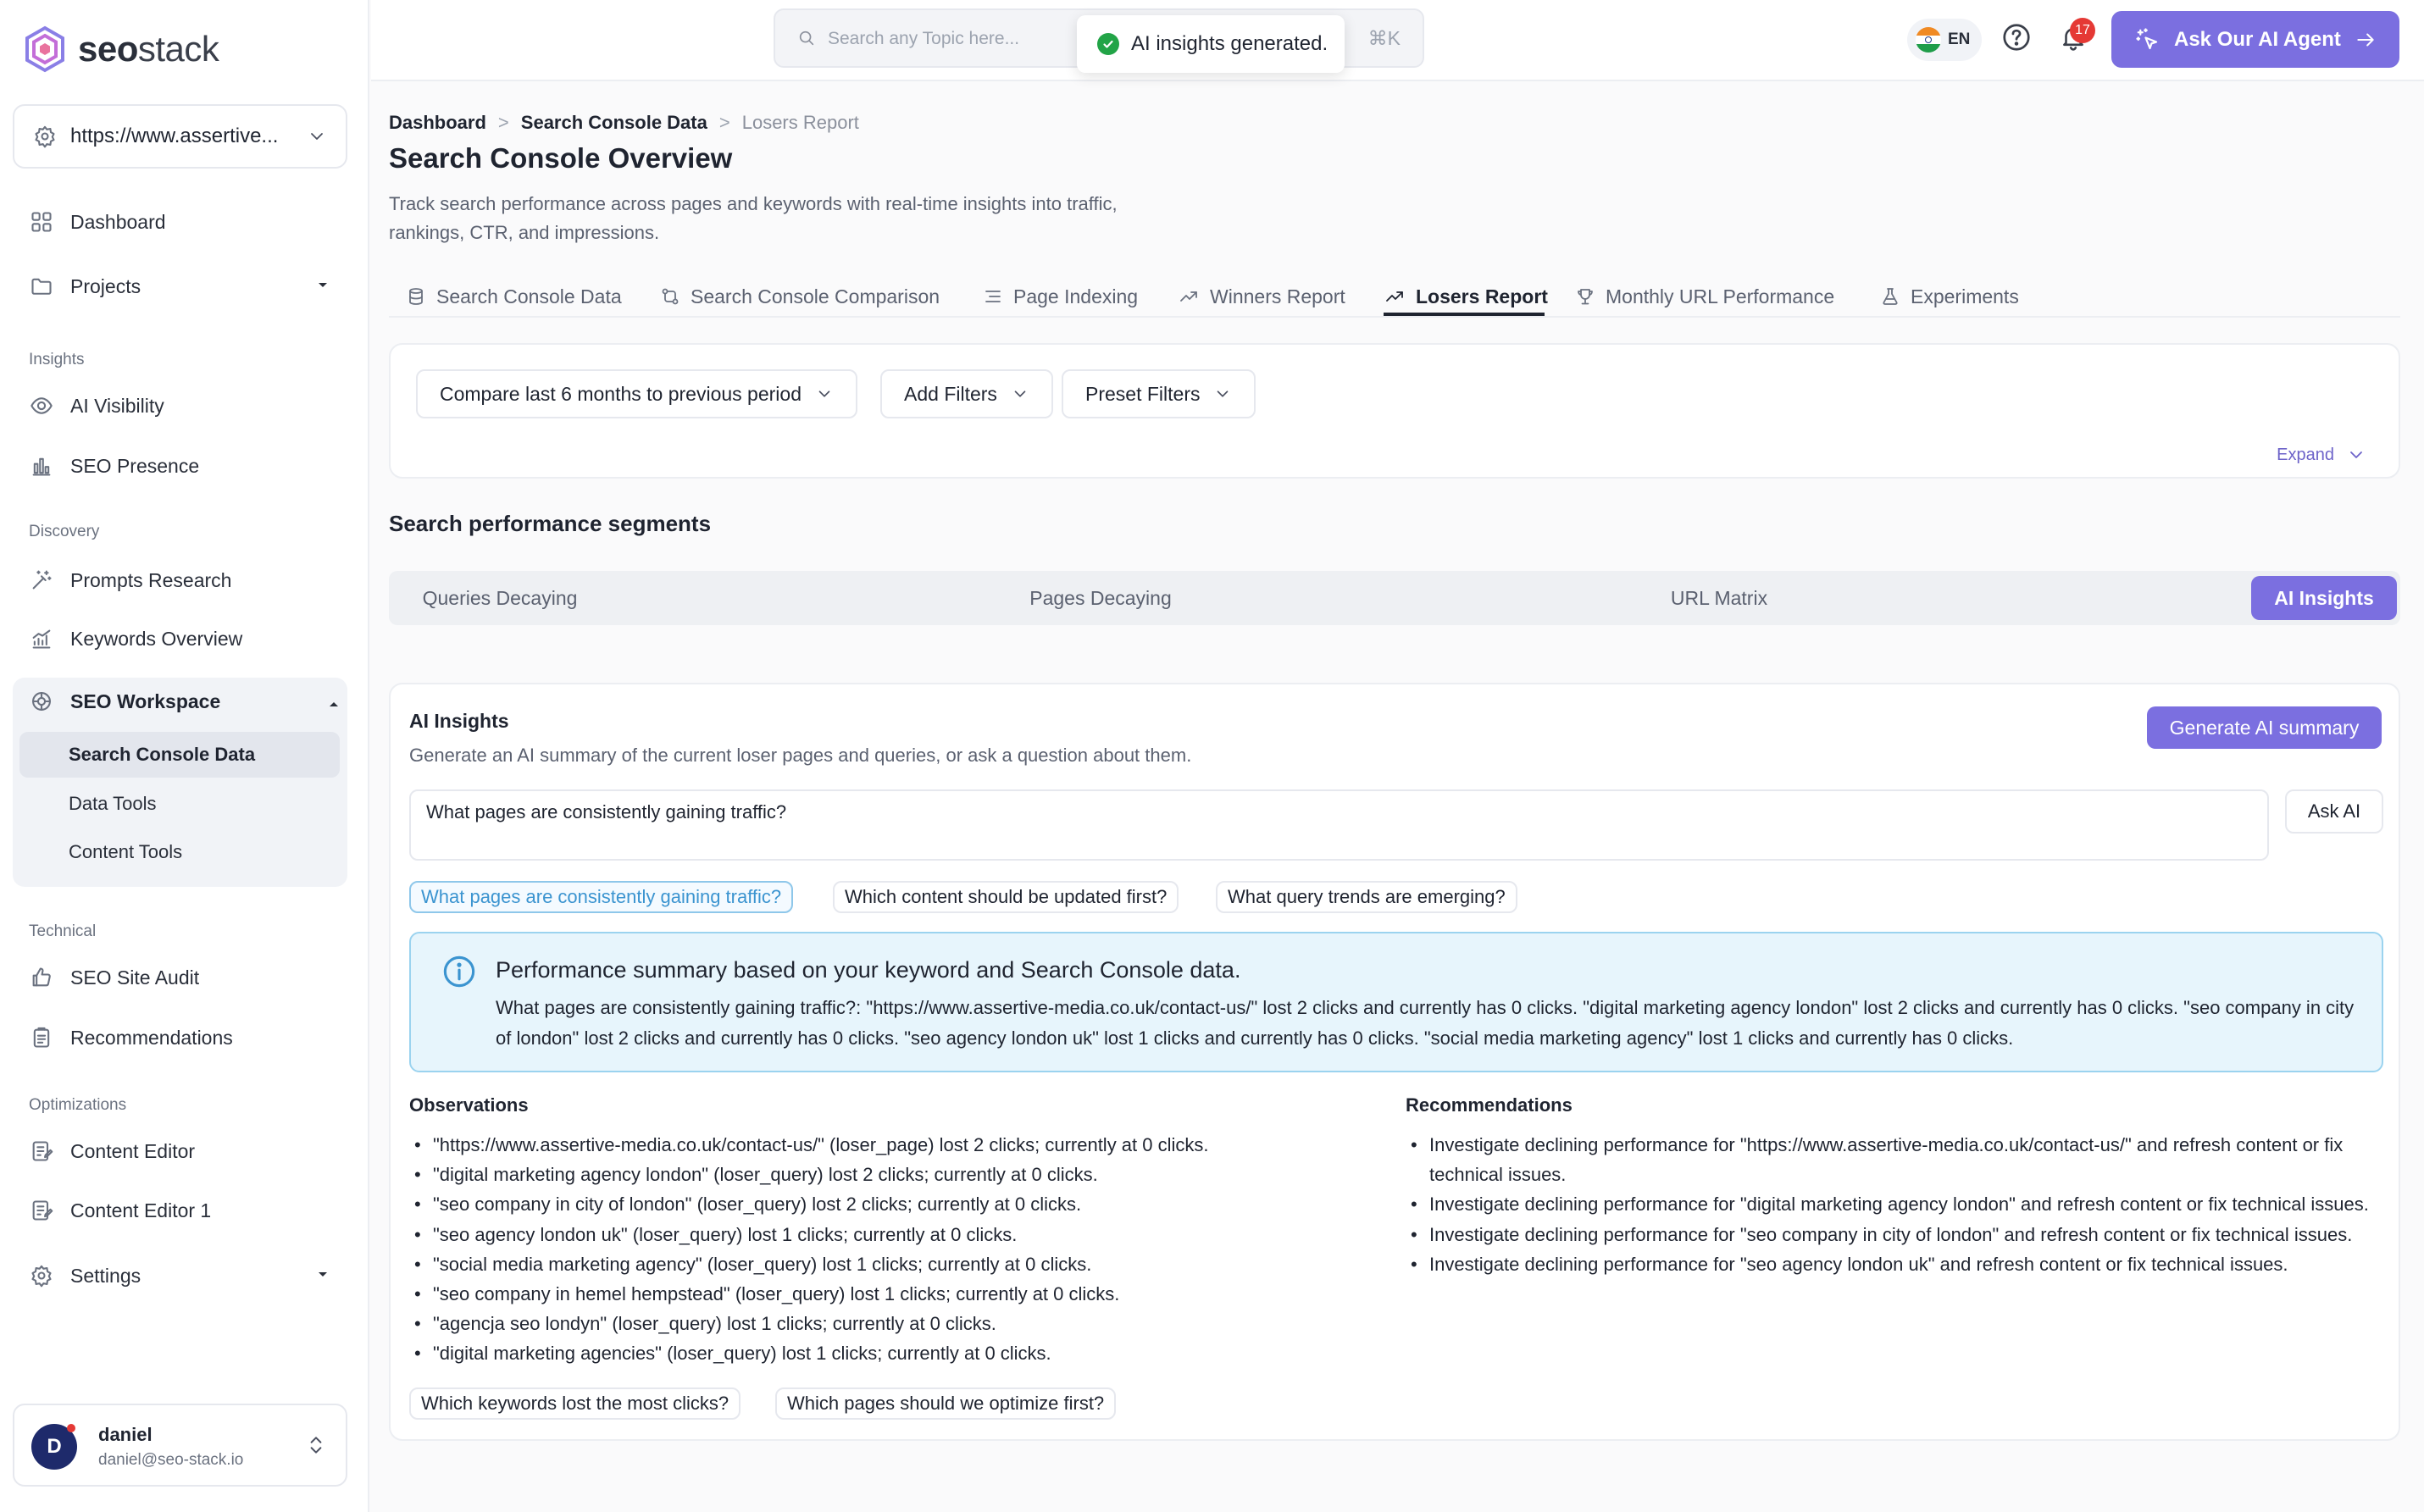 This screenshot has height=1512, width=2424. What do you see at coordinates (2264, 727) in the screenshot?
I see `generate-ai-summary-button: Generate AI summary` at bounding box center [2264, 727].